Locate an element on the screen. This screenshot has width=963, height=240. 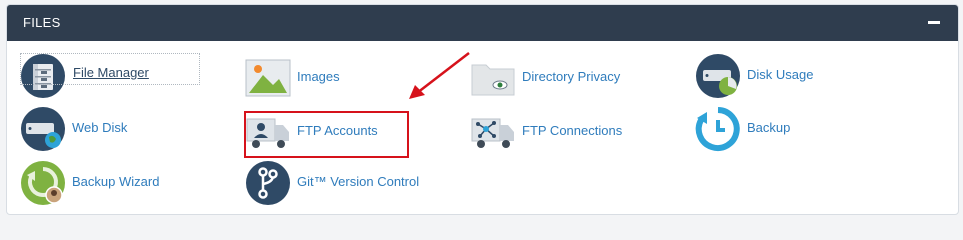
highlight-box is located at coordinates (326, 134).